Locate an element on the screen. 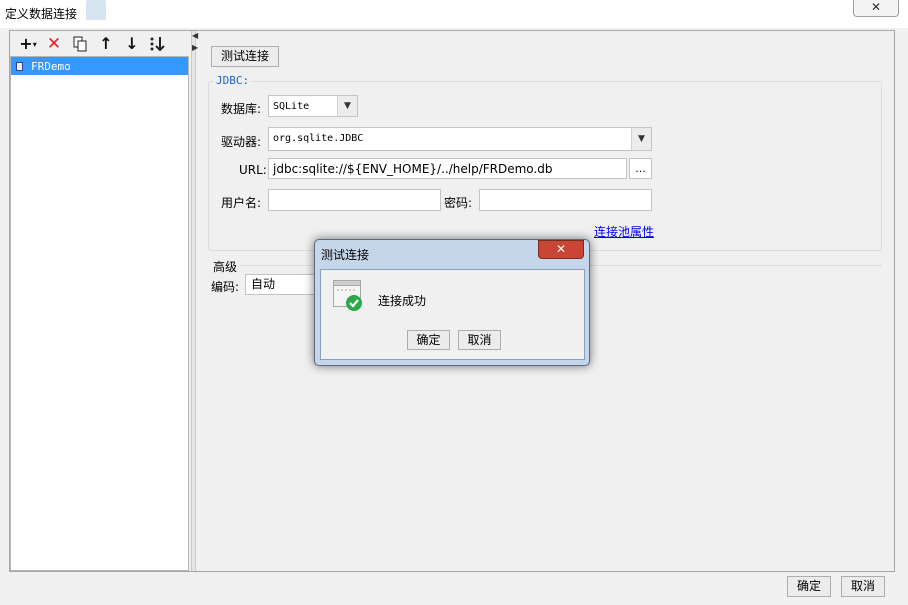  ok-button: 确定 is located at coordinates (809, 586).